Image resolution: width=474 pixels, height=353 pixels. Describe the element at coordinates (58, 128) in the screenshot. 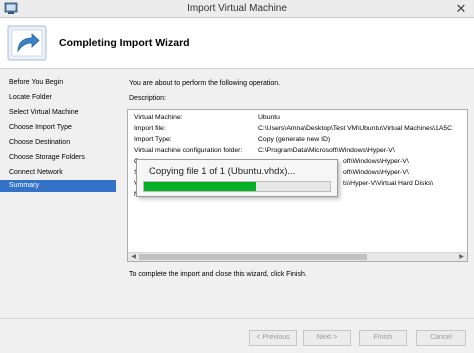

I see `sidebar-item-choose-import-type: Choose Import Type` at that location.